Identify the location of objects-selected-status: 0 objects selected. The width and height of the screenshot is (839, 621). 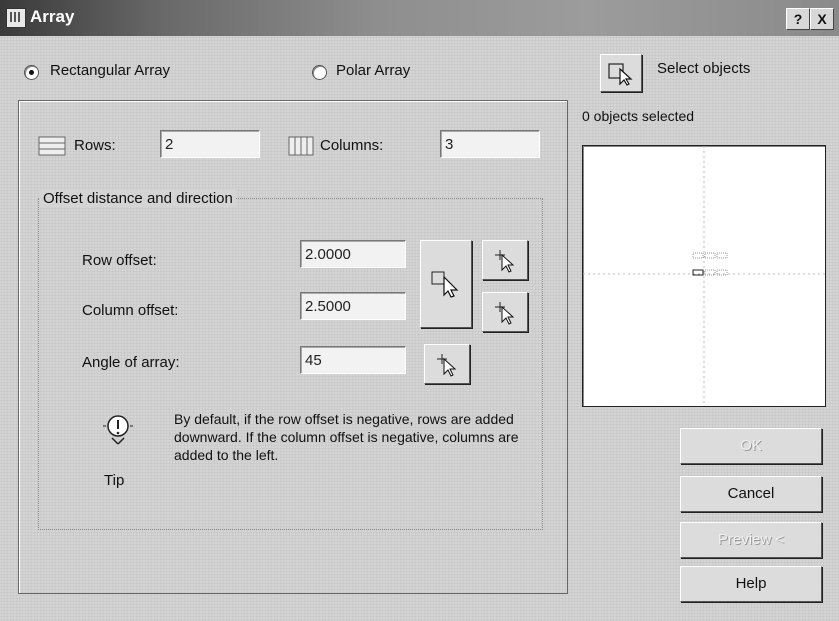
(638, 116).